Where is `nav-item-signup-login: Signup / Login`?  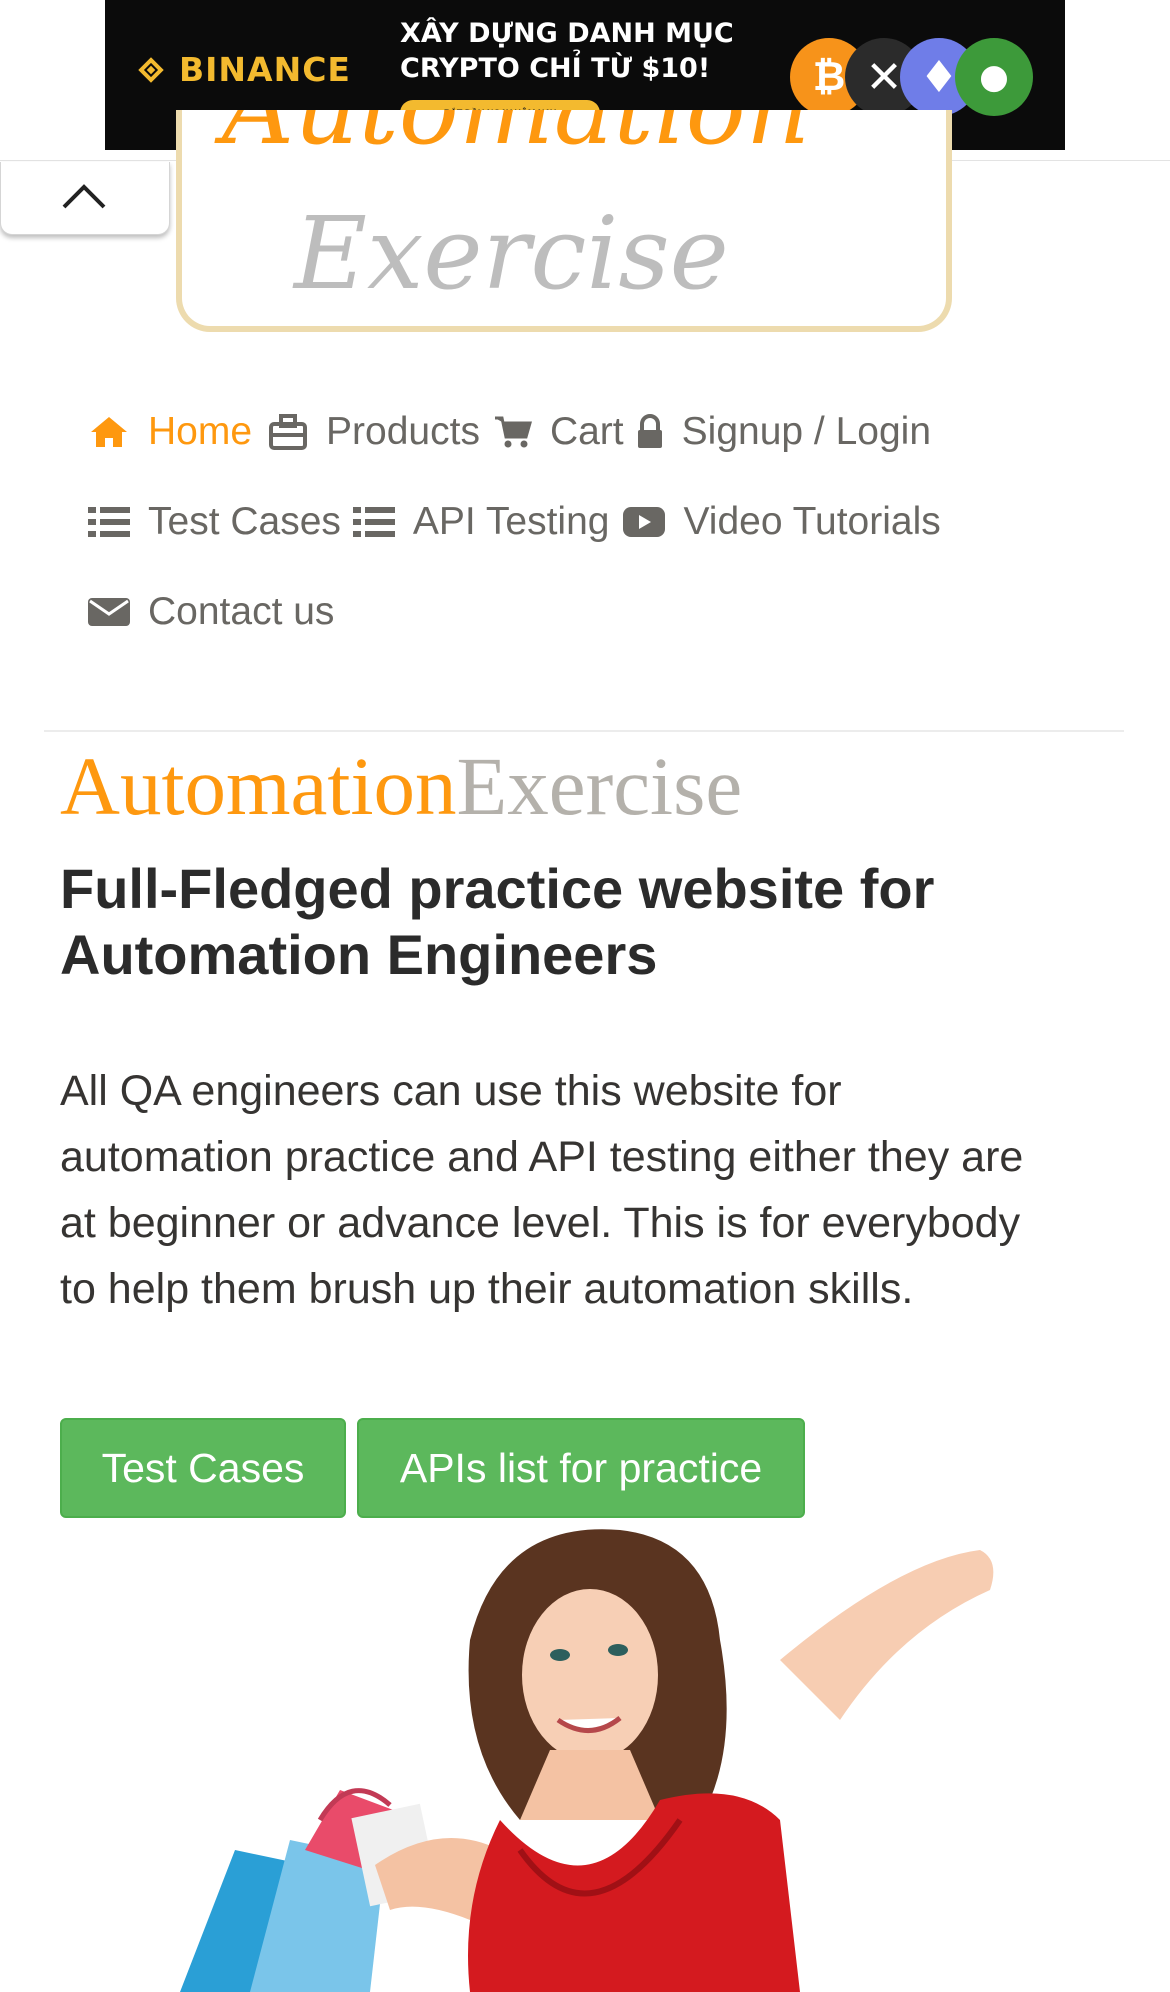 nav-item-signup-login: Signup / Login is located at coordinates (783, 432).